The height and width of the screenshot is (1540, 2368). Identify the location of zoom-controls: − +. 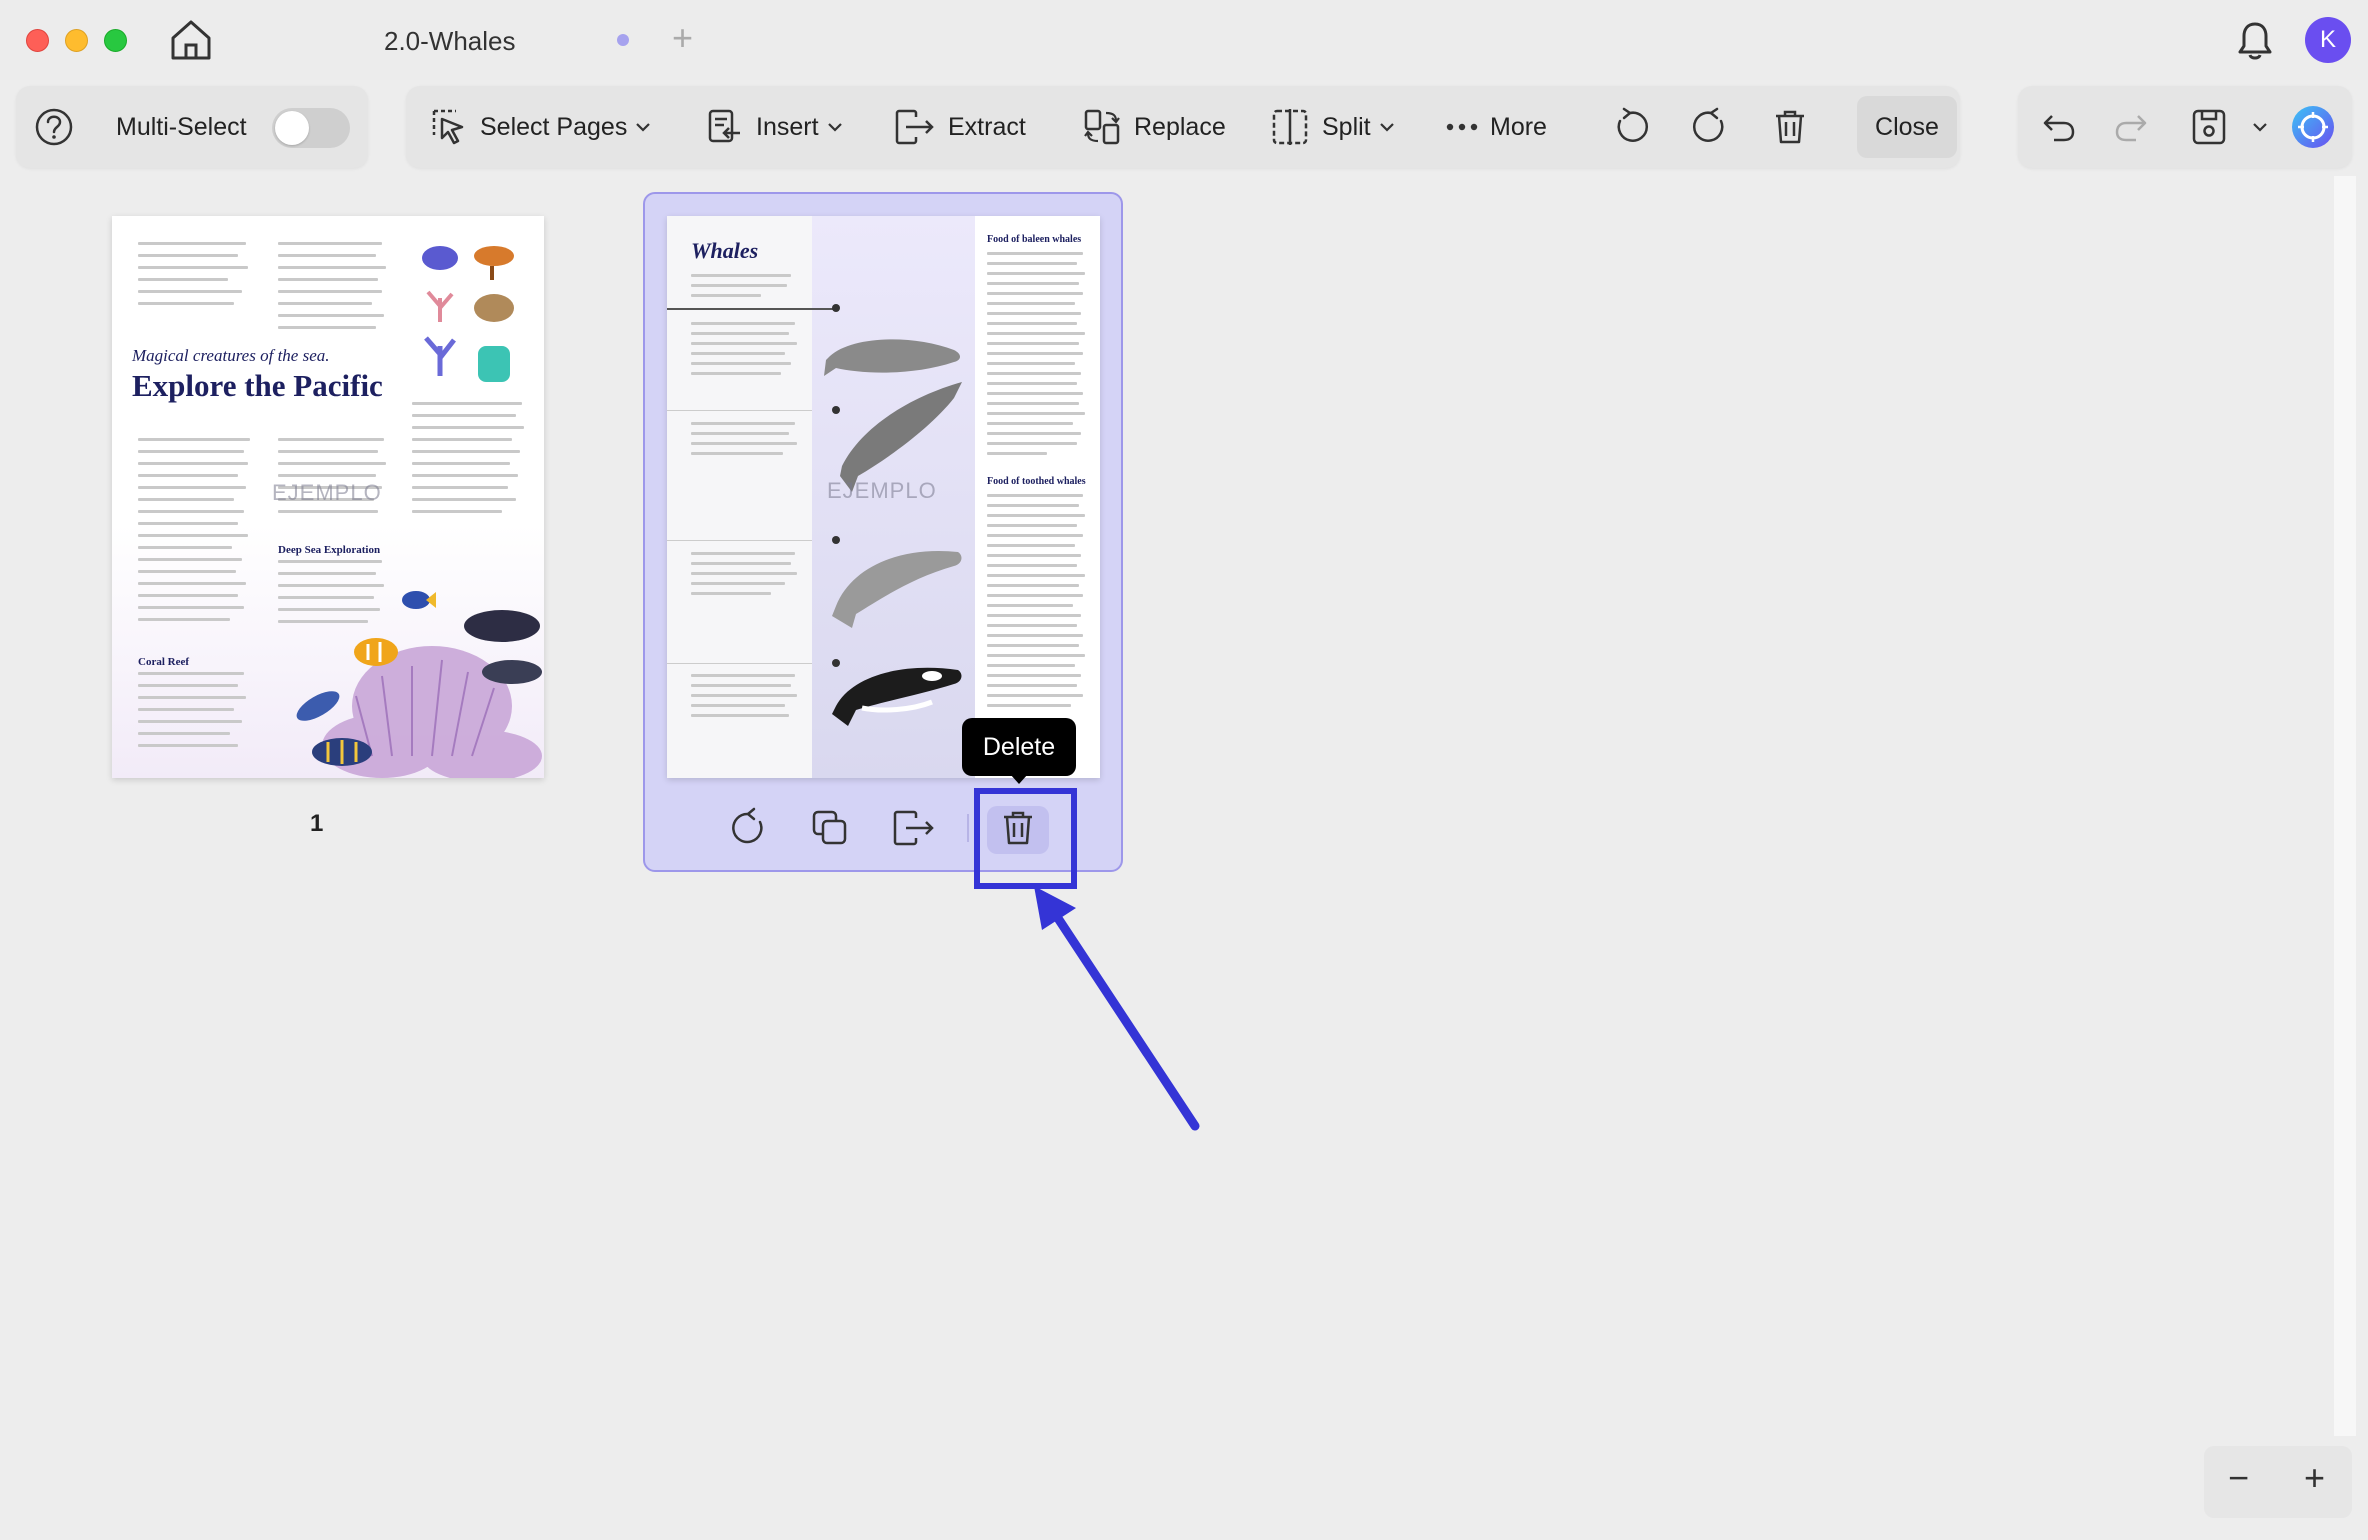
(2278, 1482).